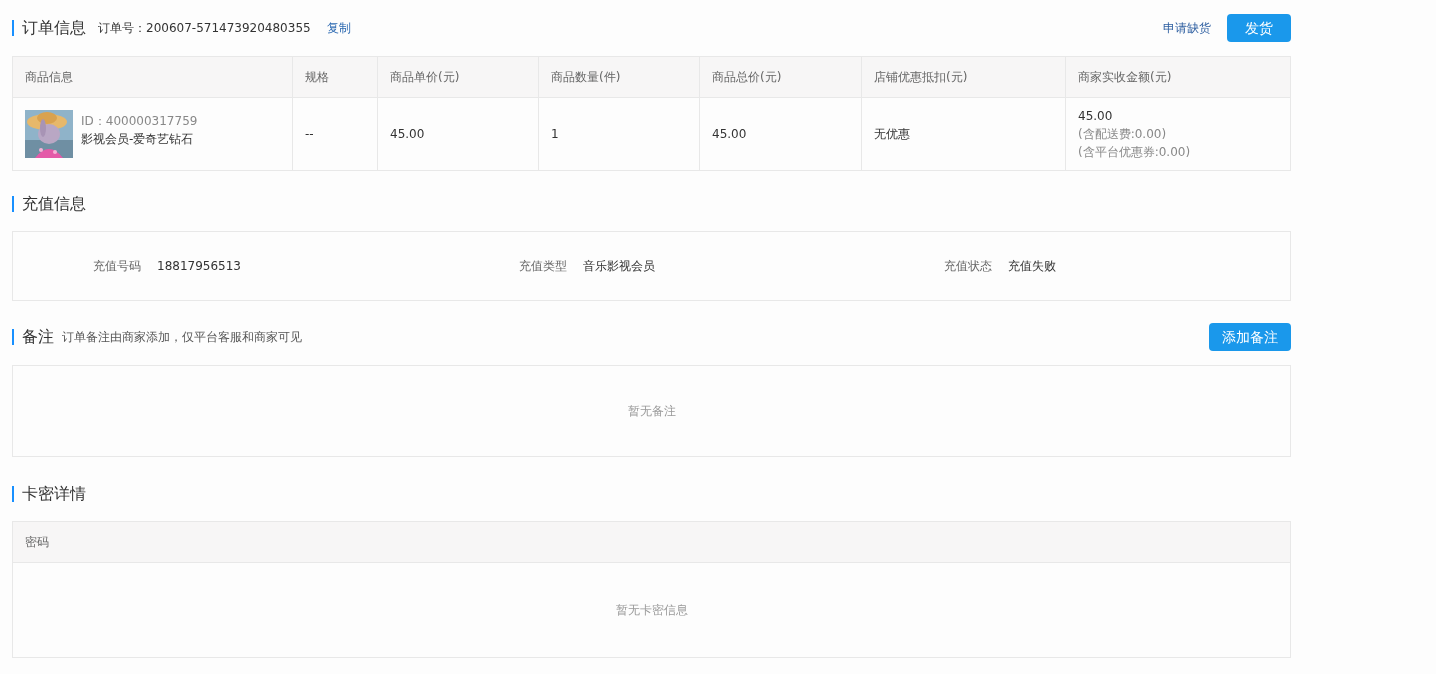 The height and width of the screenshot is (674, 1436). What do you see at coordinates (49, 494) in the screenshot?
I see `section-title: 卡密详情` at bounding box center [49, 494].